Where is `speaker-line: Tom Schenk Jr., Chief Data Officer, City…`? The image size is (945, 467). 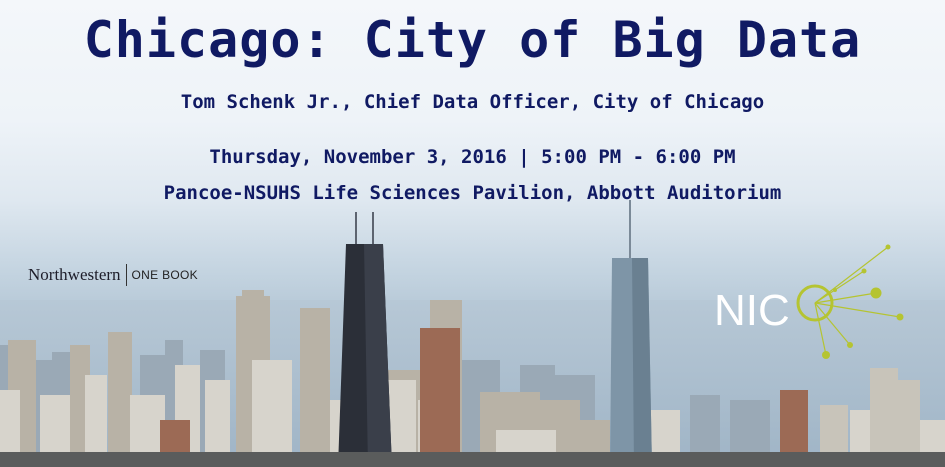 speaker-line: Tom Schenk Jr., Chief Data Officer, City… is located at coordinates (472, 102).